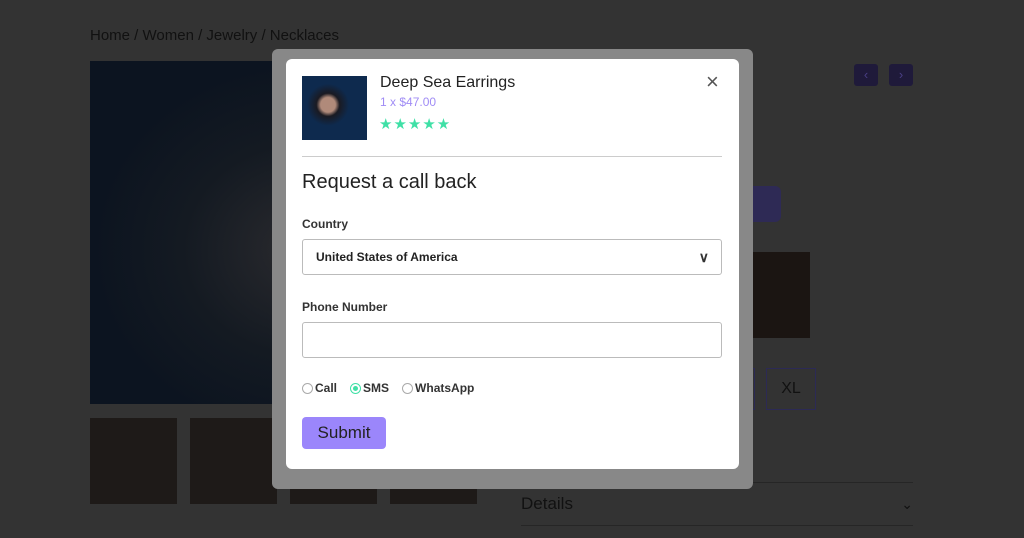  What do you see at coordinates (703, 257) in the screenshot?
I see `chevron-down-icon: ∨` at bounding box center [703, 257].